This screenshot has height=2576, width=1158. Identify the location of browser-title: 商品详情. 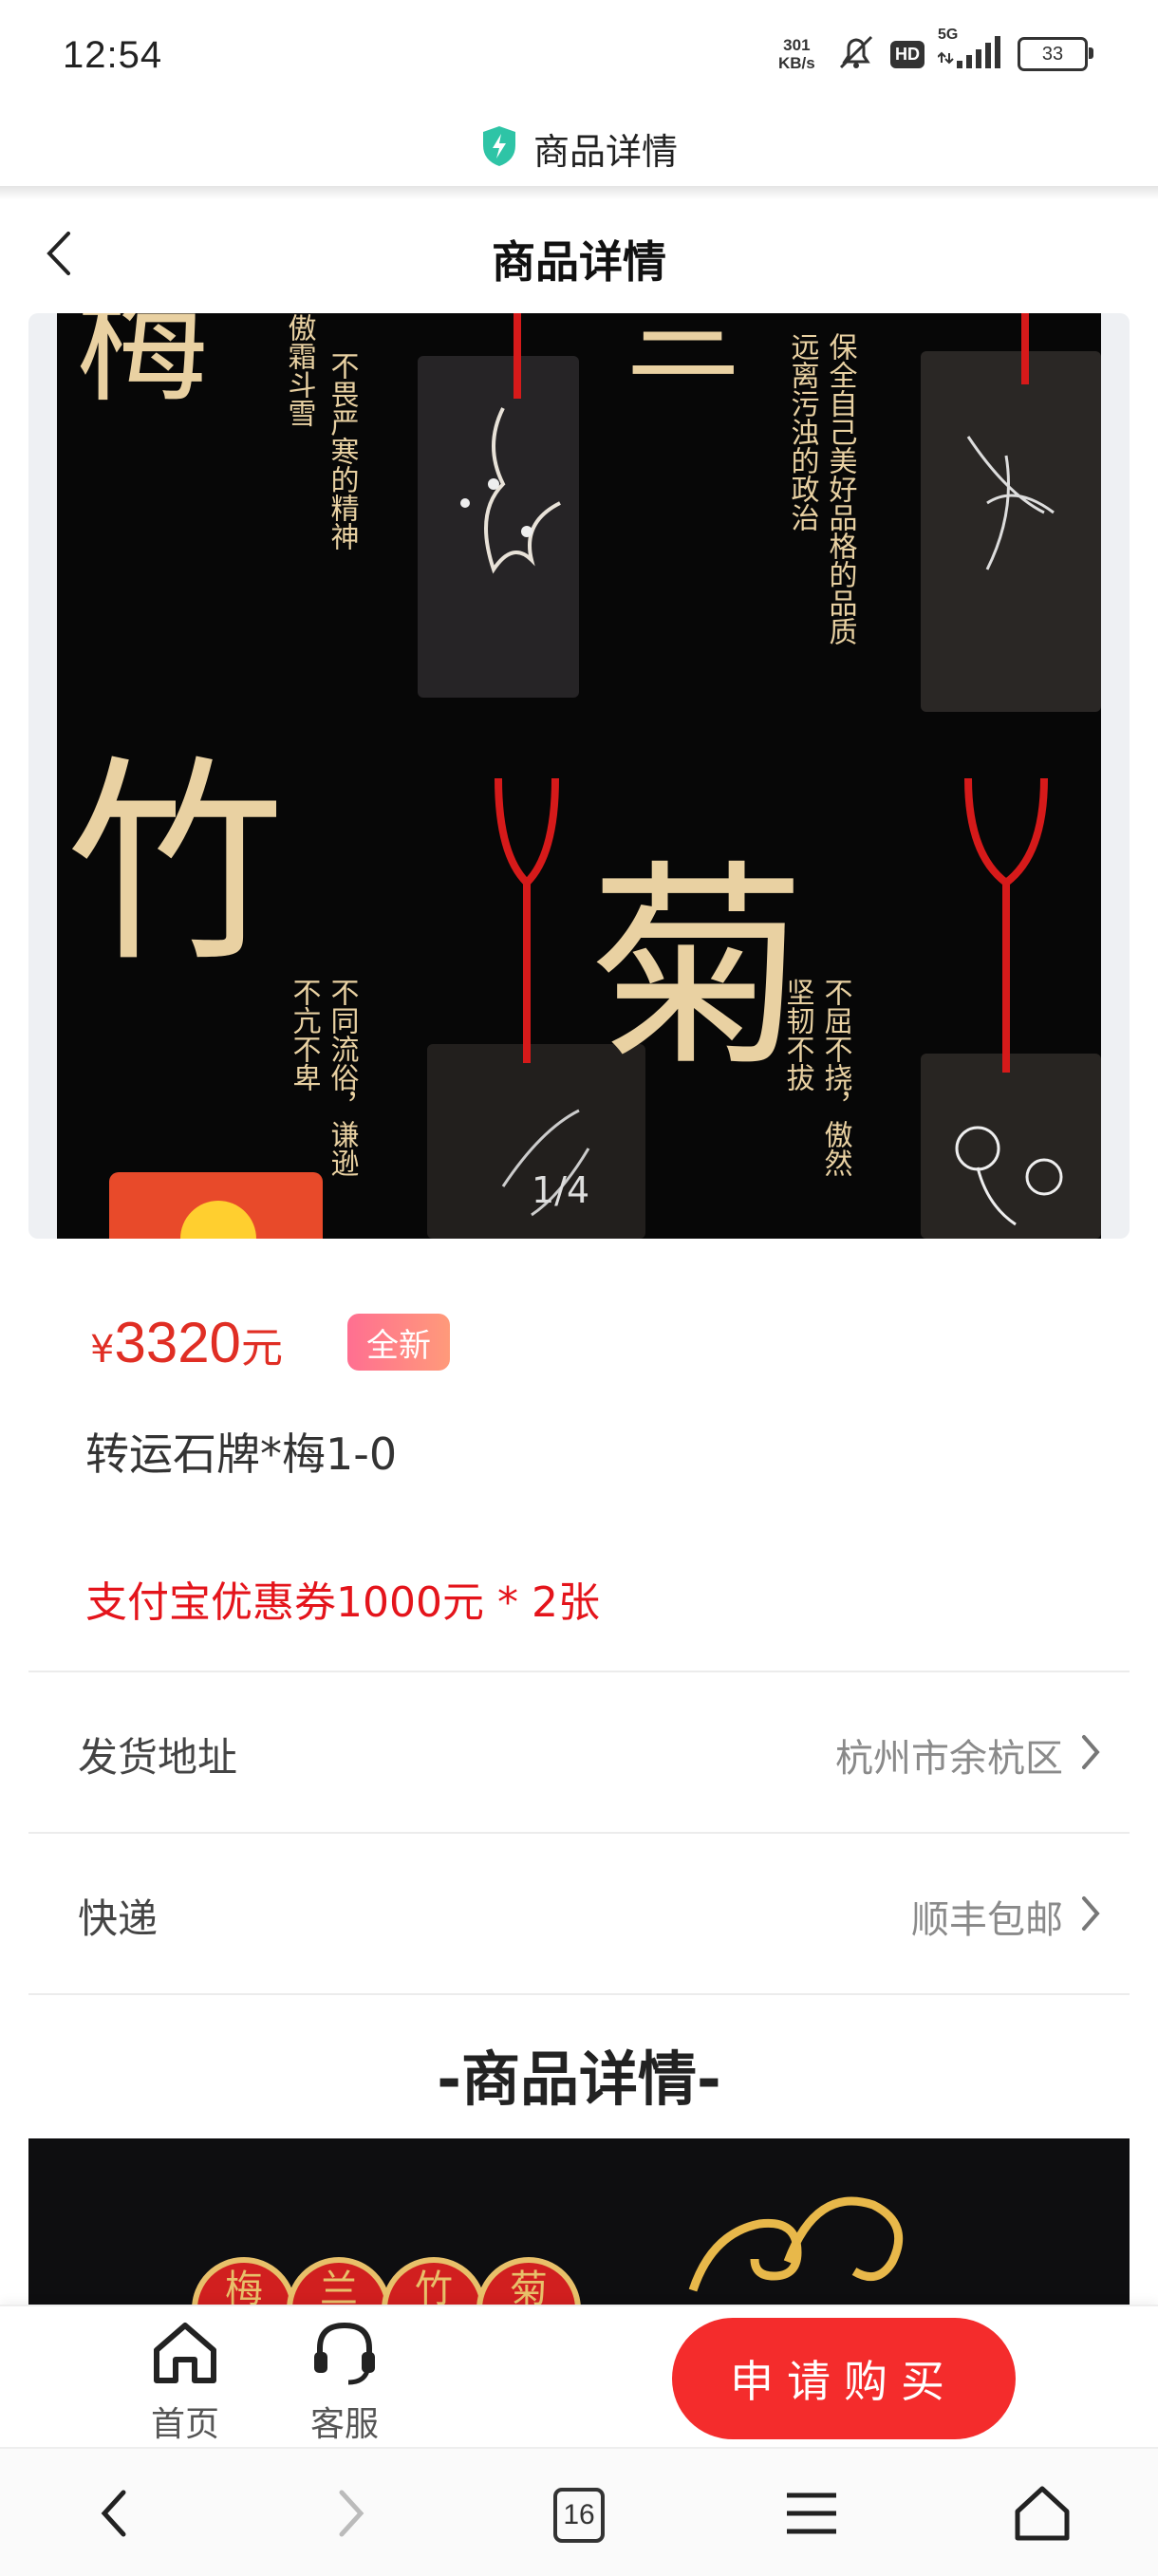
(605, 152).